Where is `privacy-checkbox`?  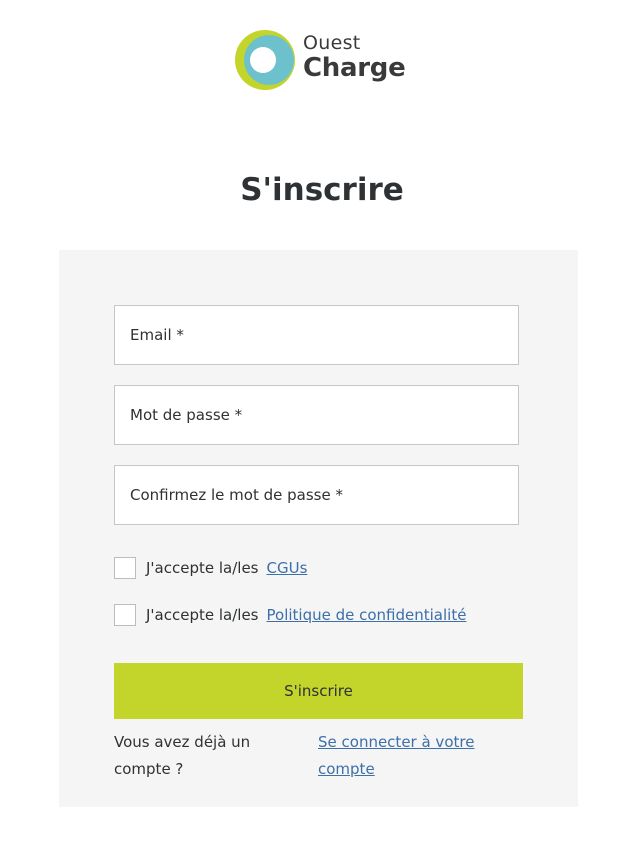
privacy-checkbox is located at coordinates (125, 615).